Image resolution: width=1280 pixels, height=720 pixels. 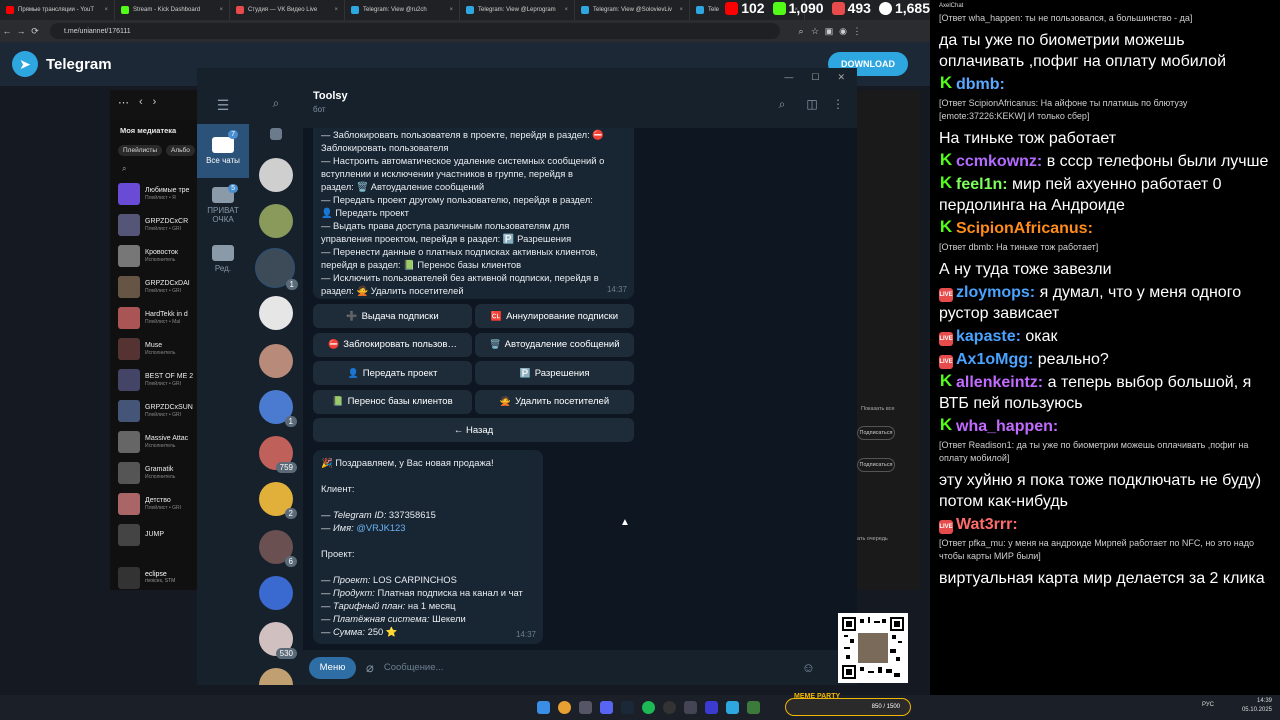 What do you see at coordinates (815, 77) in the screenshot?
I see `maximize-icon: ☐` at bounding box center [815, 77].